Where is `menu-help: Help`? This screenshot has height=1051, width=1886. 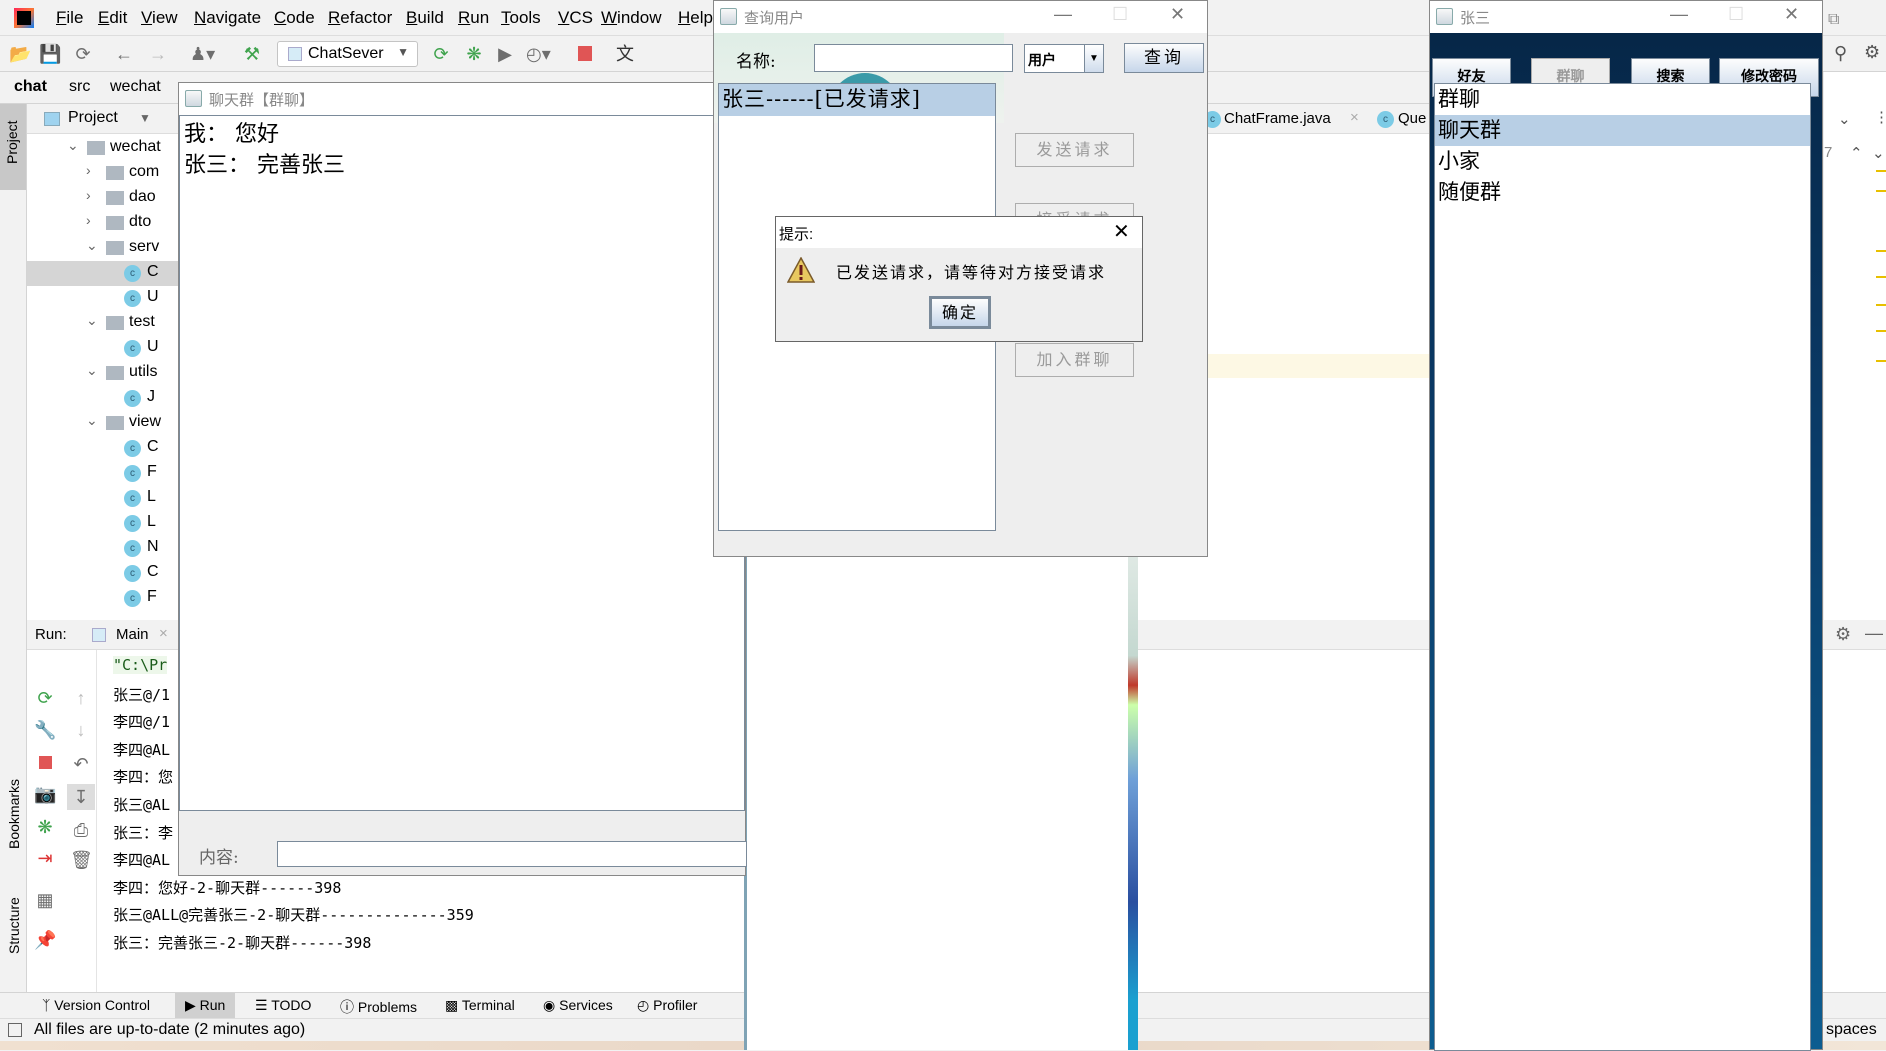 menu-help: Help is located at coordinates (695, 18).